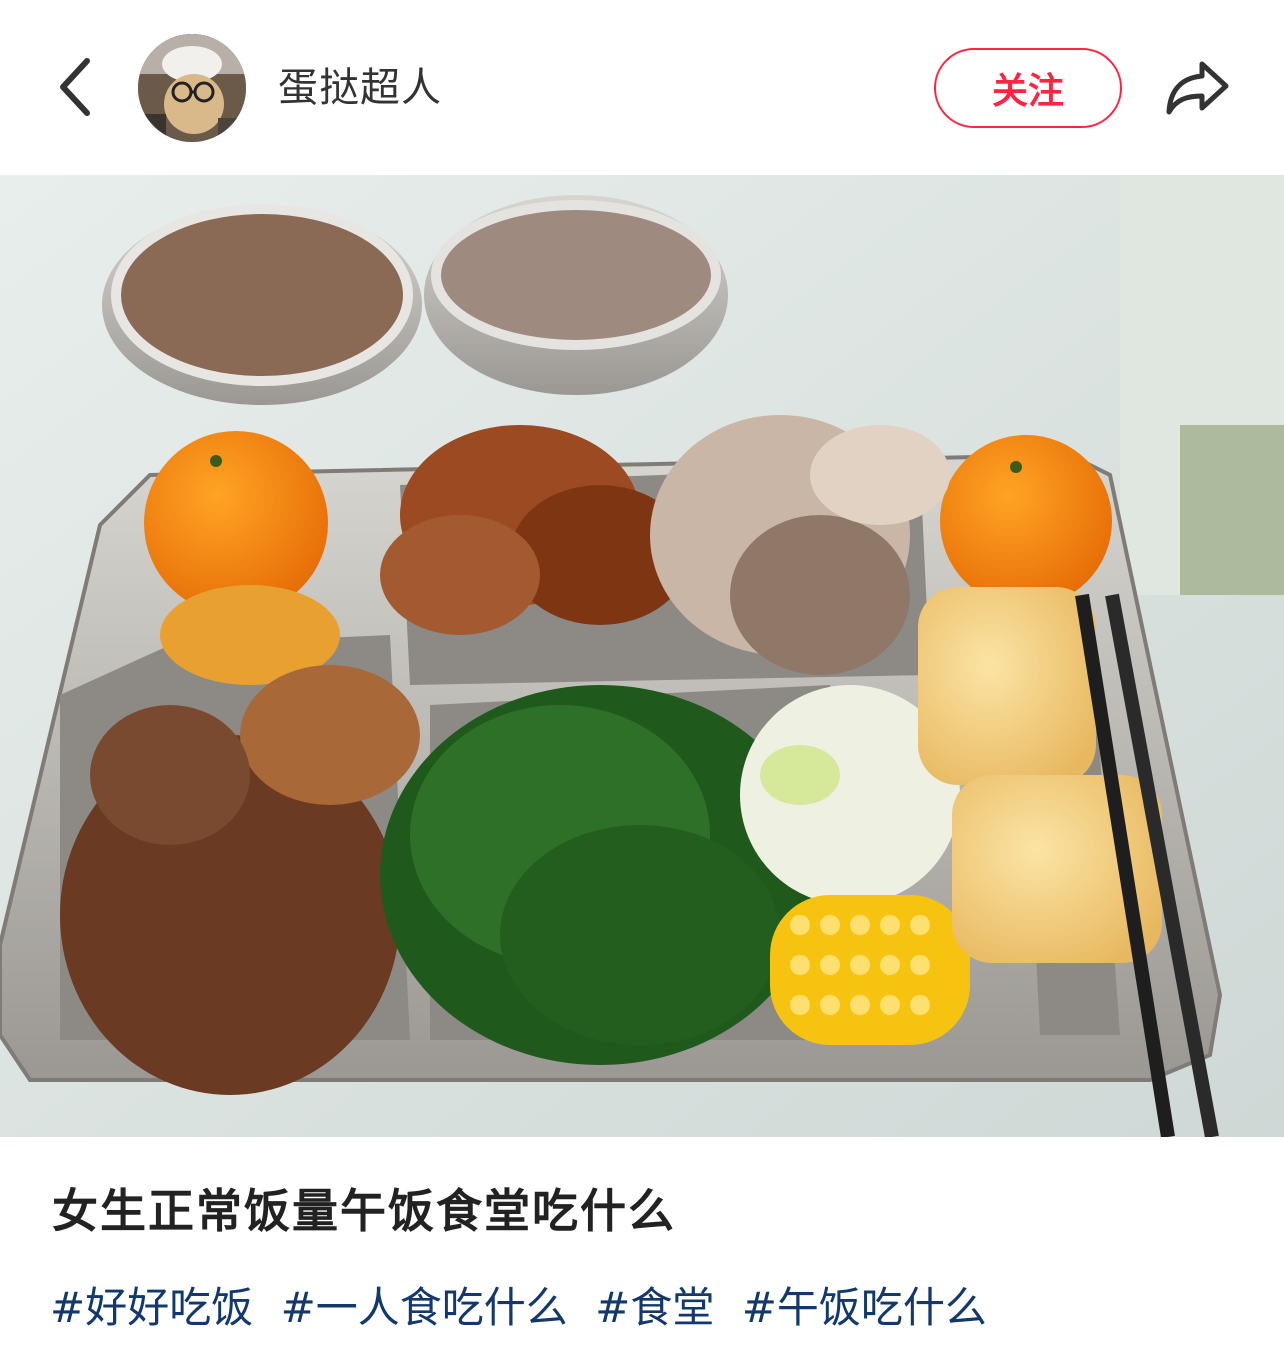 This screenshot has height=1363, width=1284. I want to click on author-name: 蛋挞超人, so click(360, 88).